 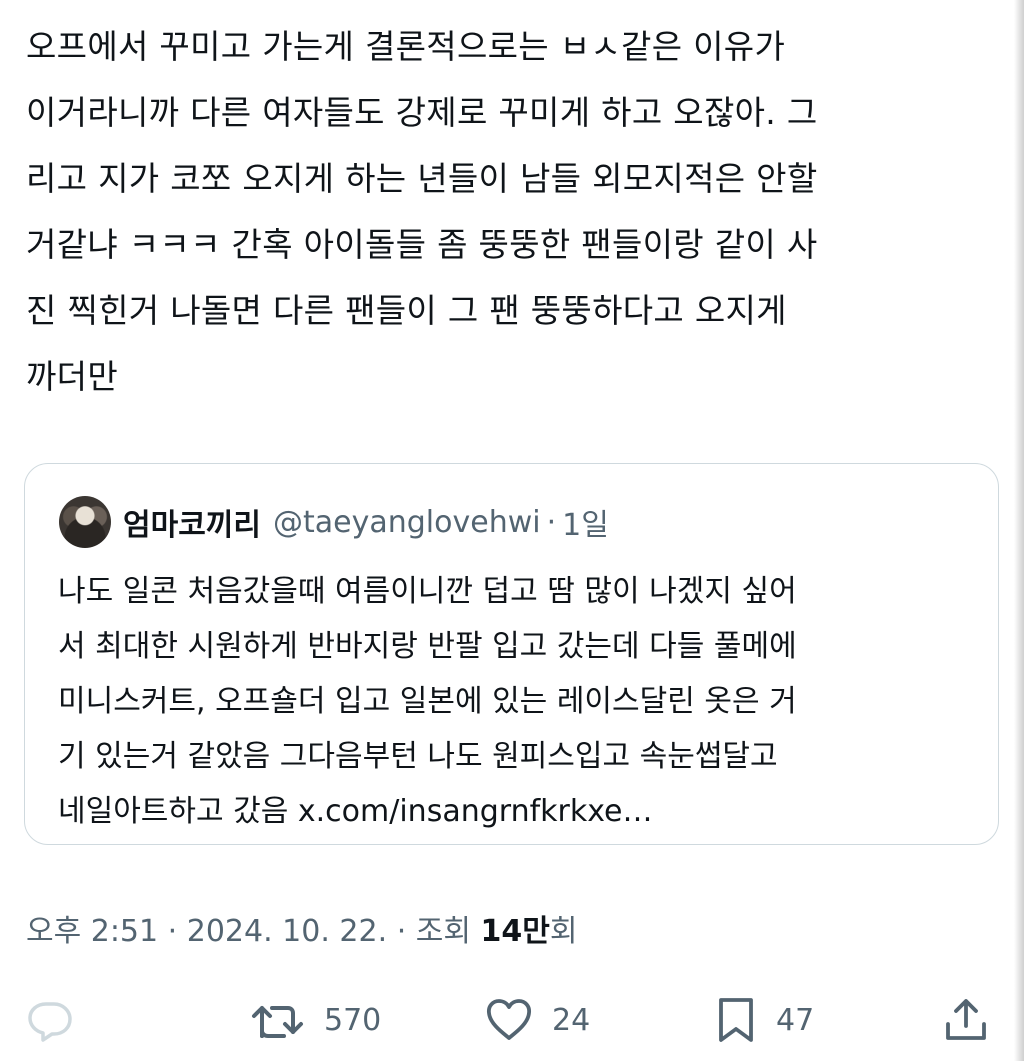 I want to click on tweet-meta: 오후 2:51 · 2024. 10. 22. · 조회 14만회, so click(x=302, y=928).